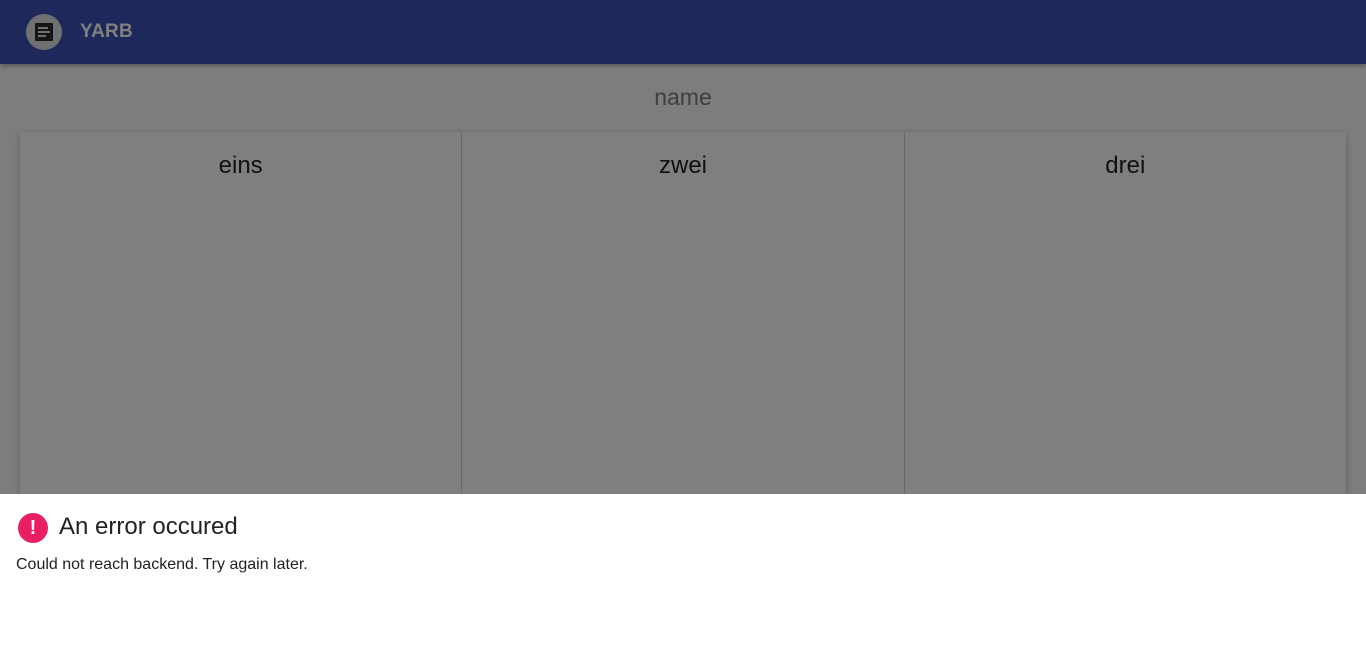 The height and width of the screenshot is (654, 1366). What do you see at coordinates (33, 528) in the screenshot?
I see `error-icon: !` at bounding box center [33, 528].